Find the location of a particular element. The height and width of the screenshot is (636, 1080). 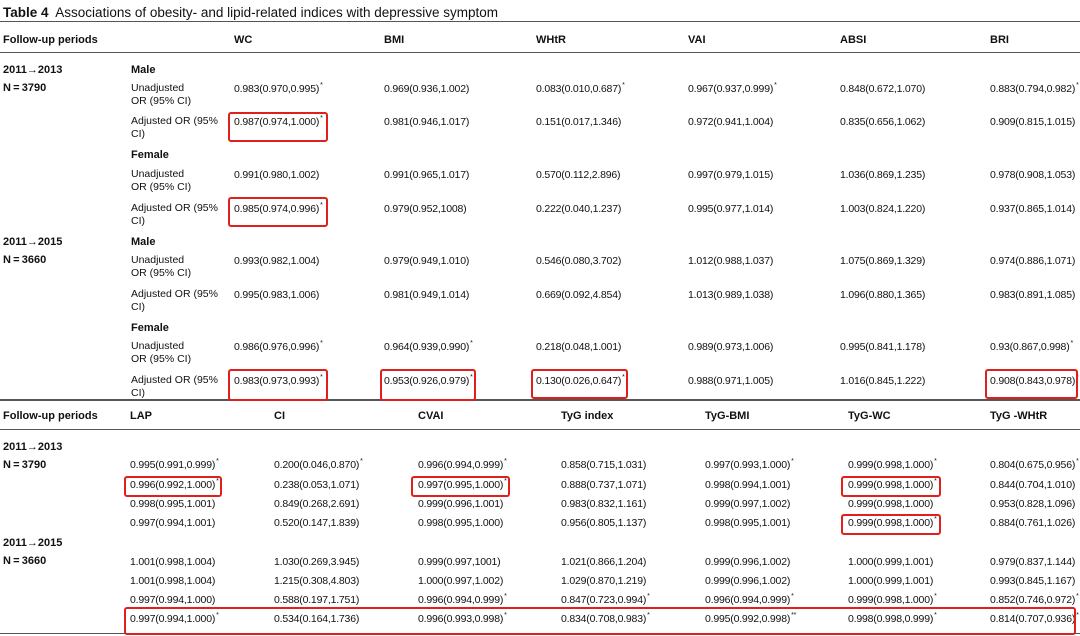

table-cell: 0.849(0.268,2.691) is located at coordinates (317, 504).